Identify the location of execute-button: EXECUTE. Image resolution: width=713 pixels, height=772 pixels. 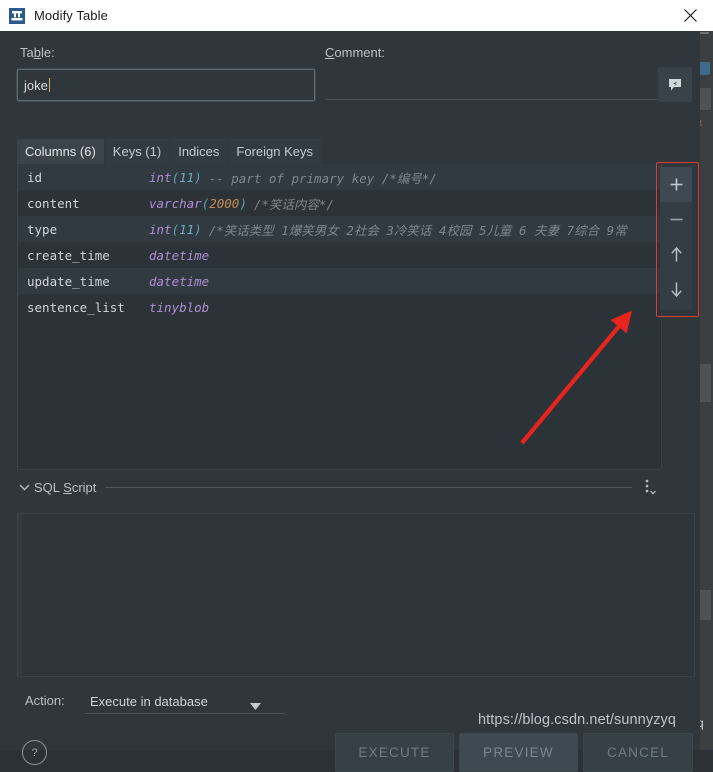
(394, 752).